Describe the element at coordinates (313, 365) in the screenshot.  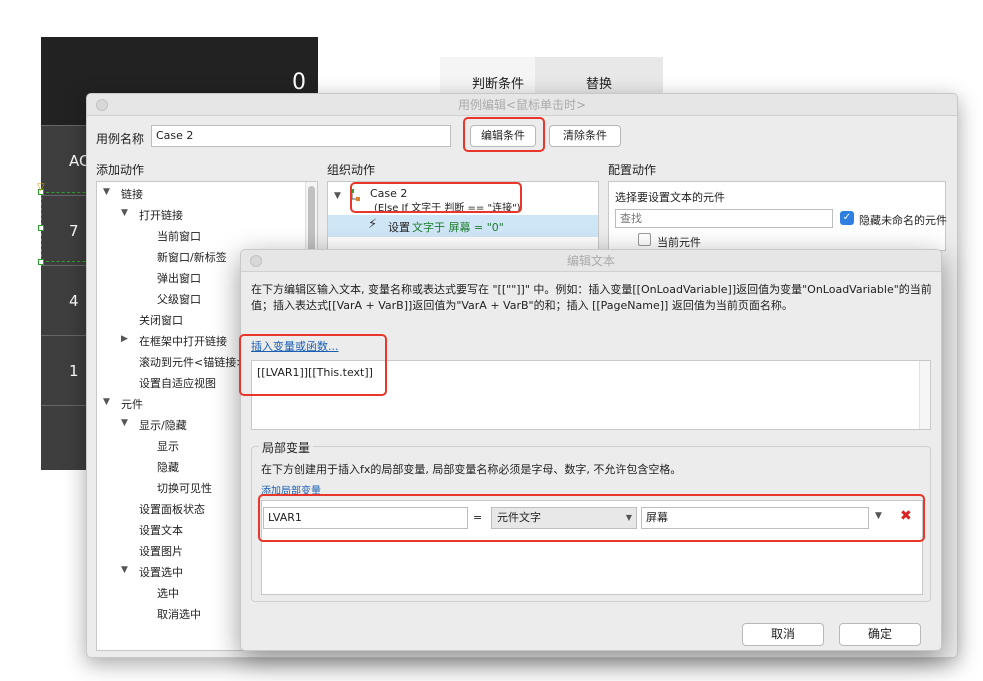
I see `highlight-insert-editor` at that location.